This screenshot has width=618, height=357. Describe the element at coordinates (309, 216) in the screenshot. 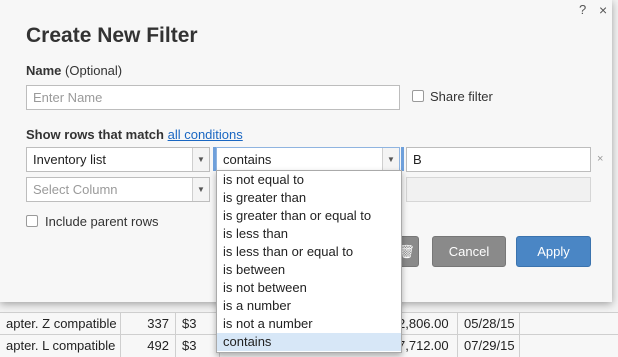

I see `dropdown-option: is greater than or equal to` at that location.